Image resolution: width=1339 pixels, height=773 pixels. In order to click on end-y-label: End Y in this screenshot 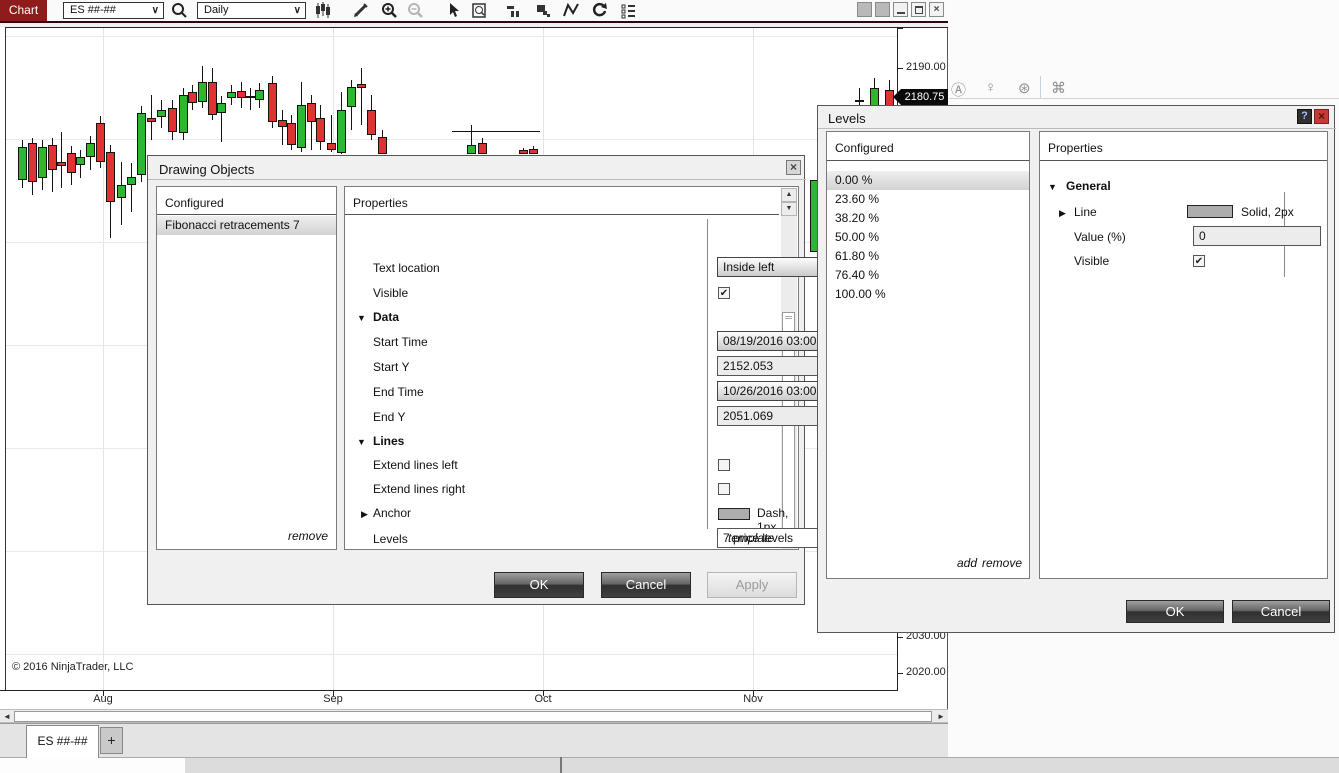, I will do `click(389, 417)`.